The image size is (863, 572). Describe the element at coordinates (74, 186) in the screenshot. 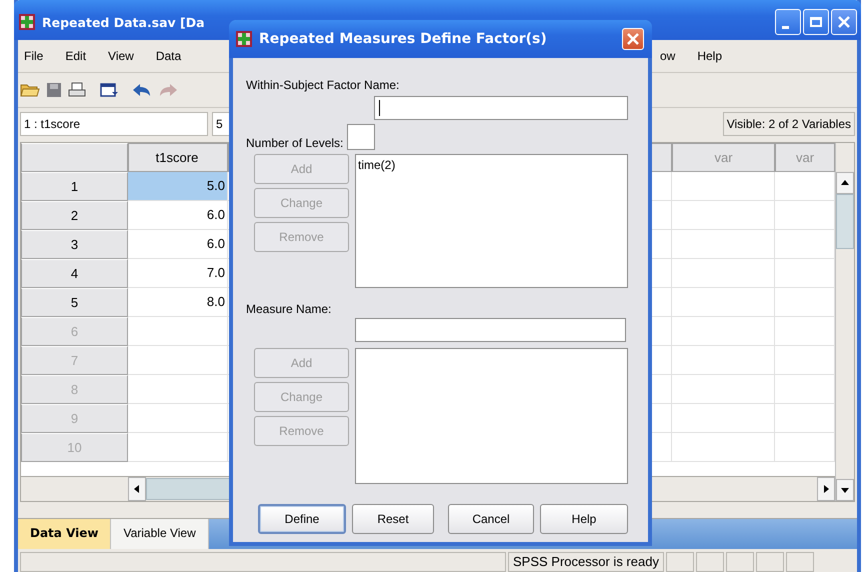

I see `row-header: 1` at that location.